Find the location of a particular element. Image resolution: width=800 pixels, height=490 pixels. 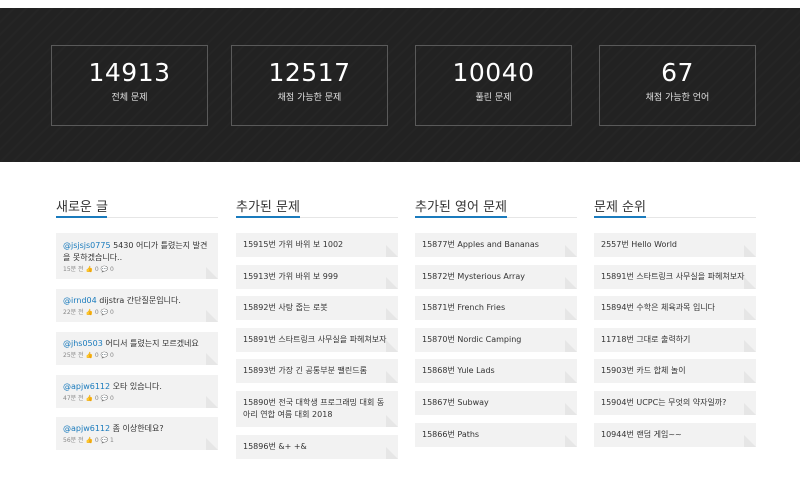

problem-ranking-title: 문제 순위 is located at coordinates (620, 207).